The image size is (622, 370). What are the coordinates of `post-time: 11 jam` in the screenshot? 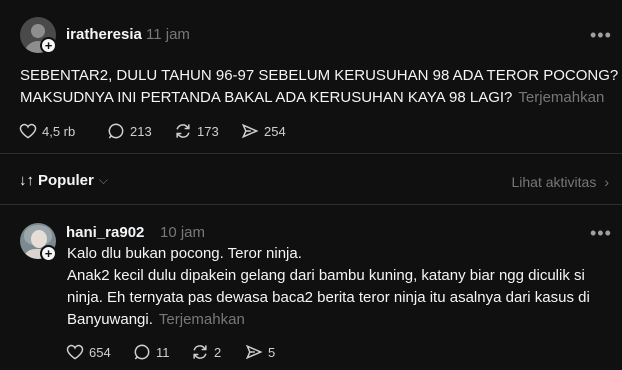 It's located at (168, 34).